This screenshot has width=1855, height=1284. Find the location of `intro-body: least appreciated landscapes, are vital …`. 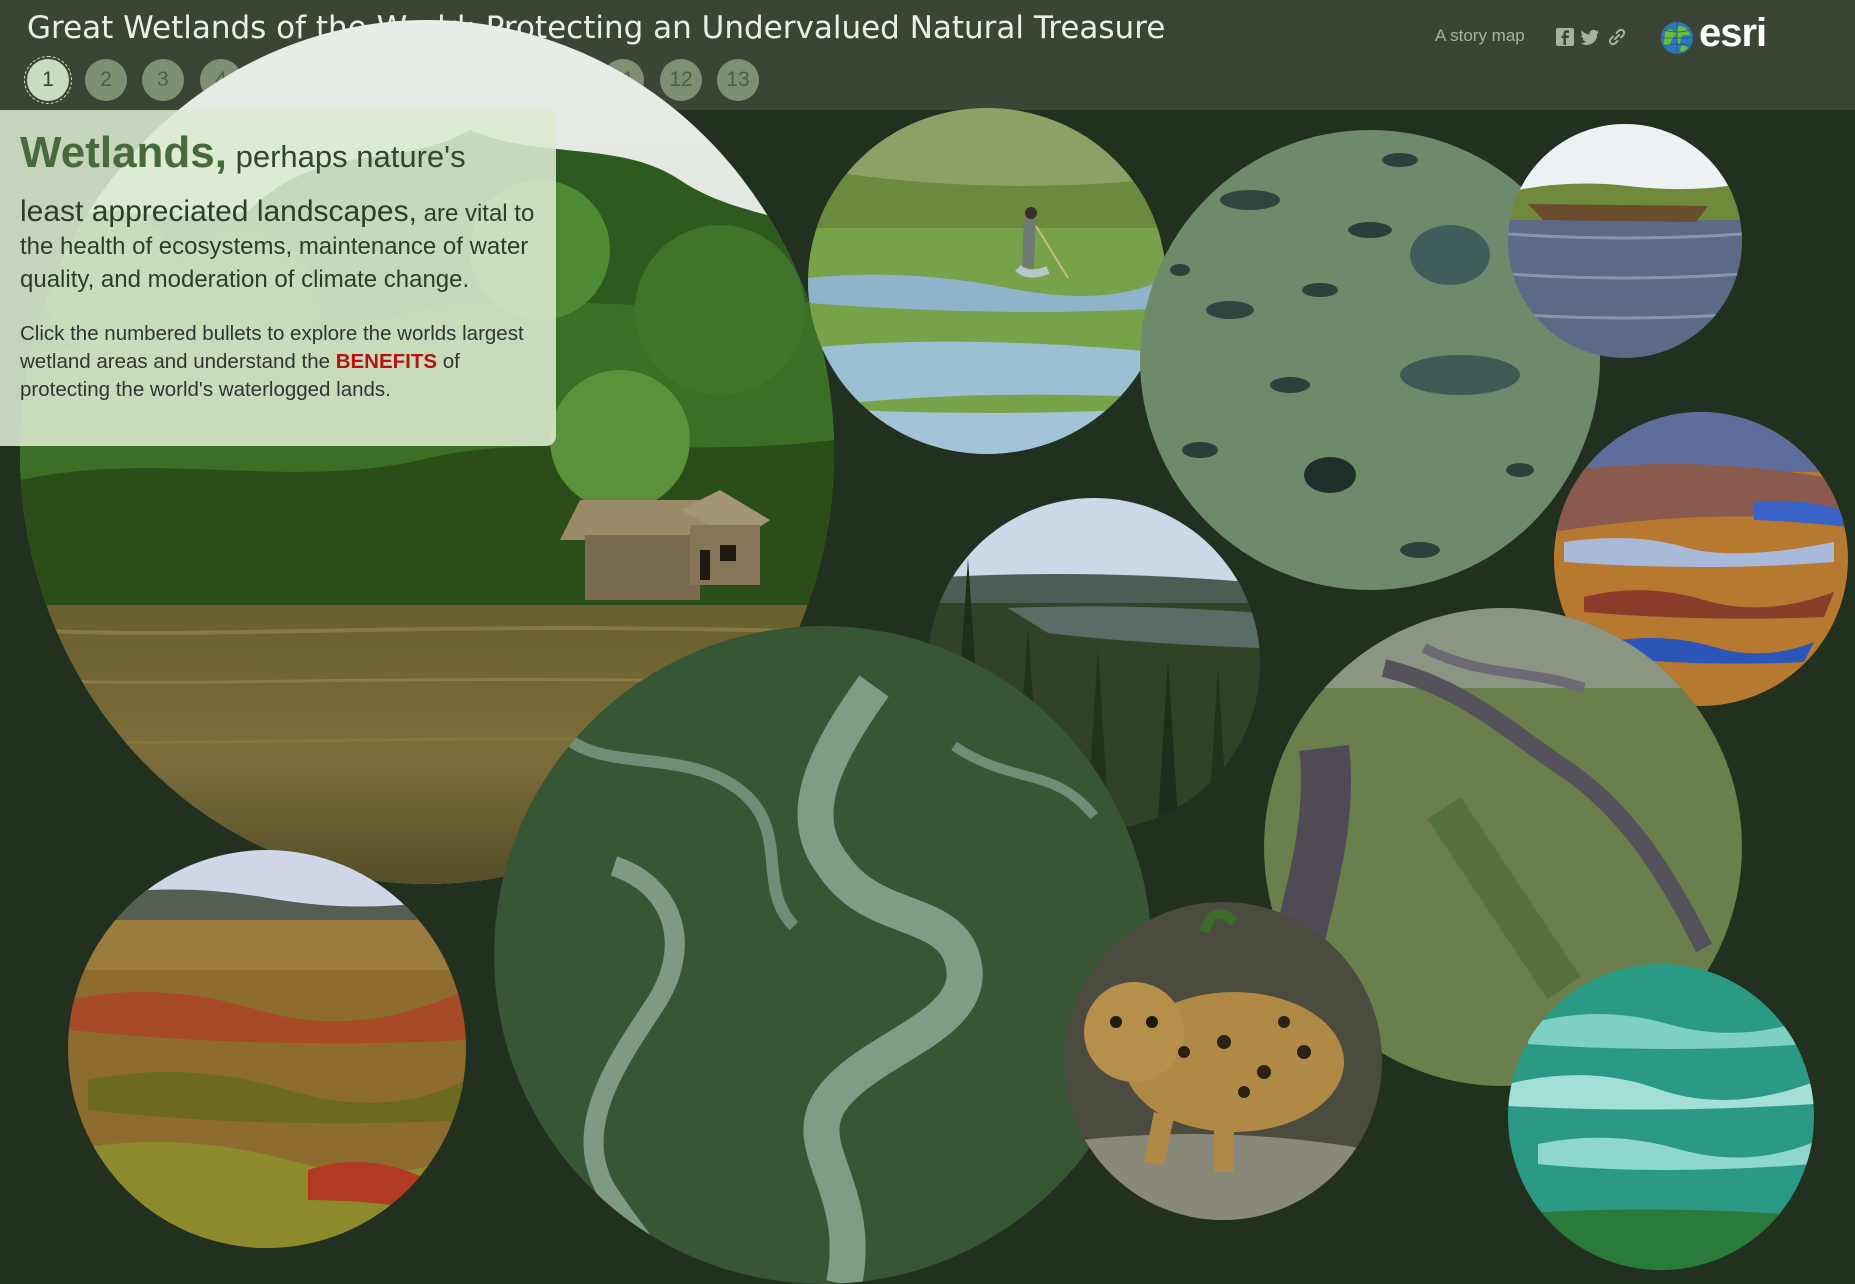

intro-body: least appreciated landscapes, are vital … is located at coordinates (282, 245).